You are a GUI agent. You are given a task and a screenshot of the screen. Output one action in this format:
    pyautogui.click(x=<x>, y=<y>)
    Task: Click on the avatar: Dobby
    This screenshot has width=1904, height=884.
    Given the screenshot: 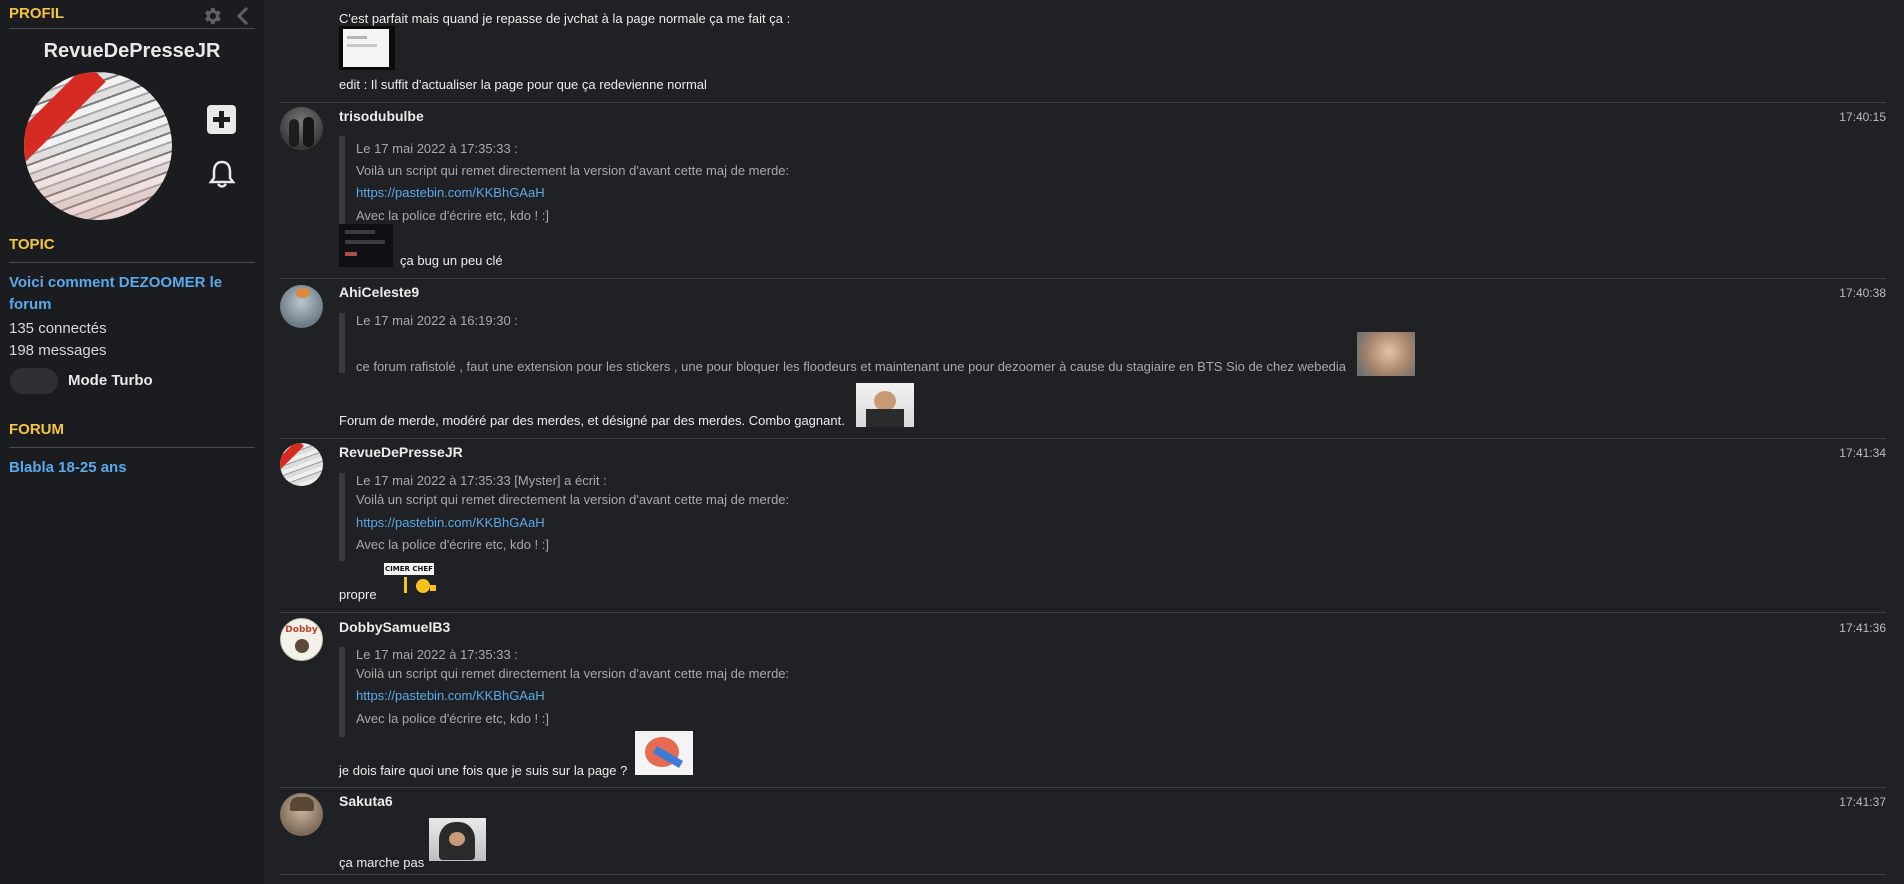 What is the action you would take?
    pyautogui.click(x=301, y=639)
    